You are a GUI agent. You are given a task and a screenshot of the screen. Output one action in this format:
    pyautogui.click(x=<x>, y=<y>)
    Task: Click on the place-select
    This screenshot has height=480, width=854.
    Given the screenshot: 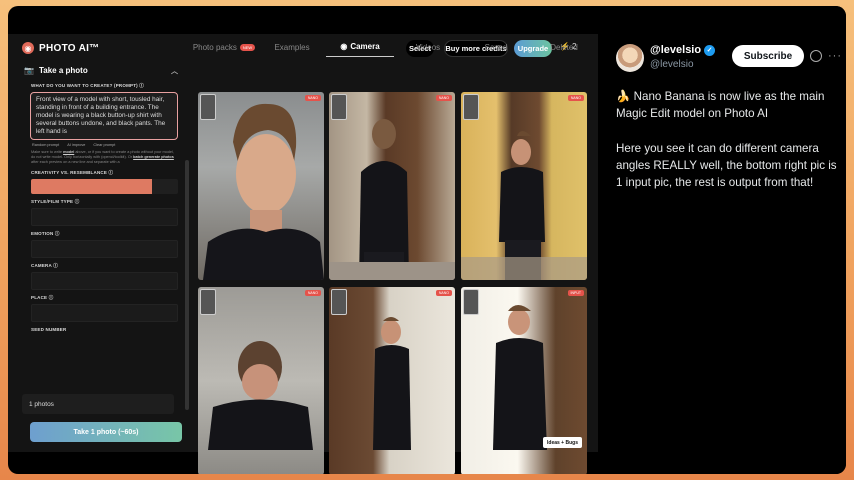 What is the action you would take?
    pyautogui.click(x=104, y=313)
    